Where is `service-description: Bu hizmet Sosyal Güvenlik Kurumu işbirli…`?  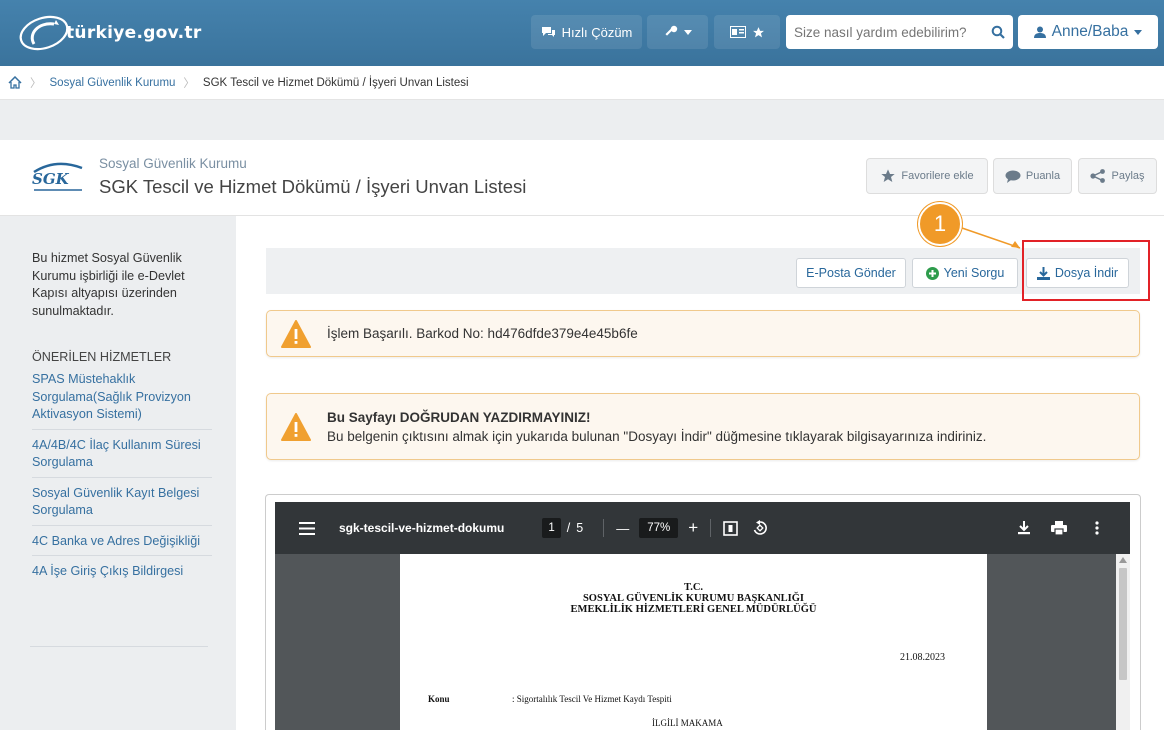 service-description: Bu hizmet Sosyal Güvenlik Kurumu işbirli… is located at coordinates (108, 284).